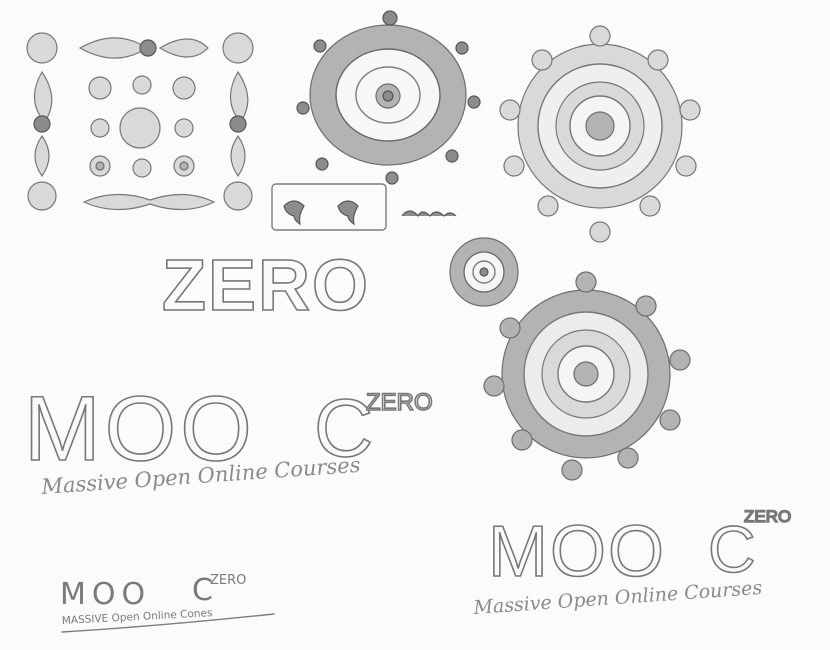 The width and height of the screenshot is (830, 650). What do you see at coordinates (577, 552) in the screenshot?
I see `logo2-moo: MOO` at bounding box center [577, 552].